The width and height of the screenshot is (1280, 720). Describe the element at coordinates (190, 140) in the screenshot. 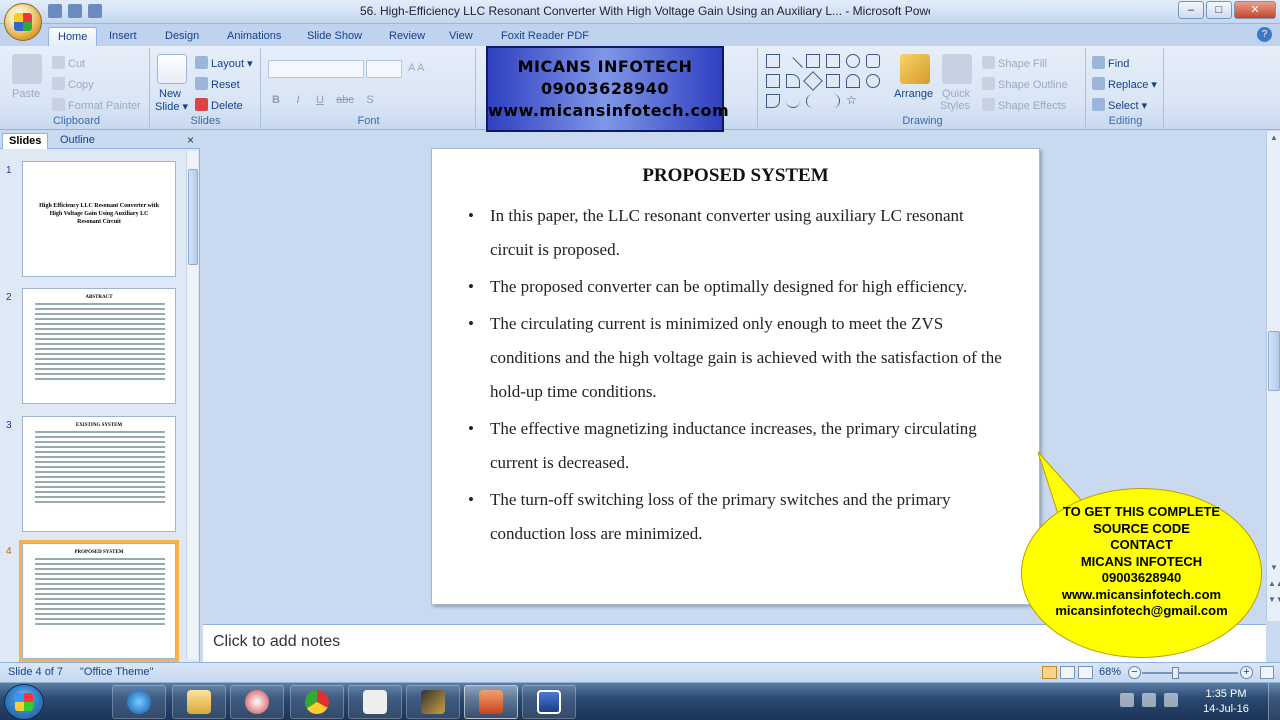

I see `close-pane-icon: ×` at that location.